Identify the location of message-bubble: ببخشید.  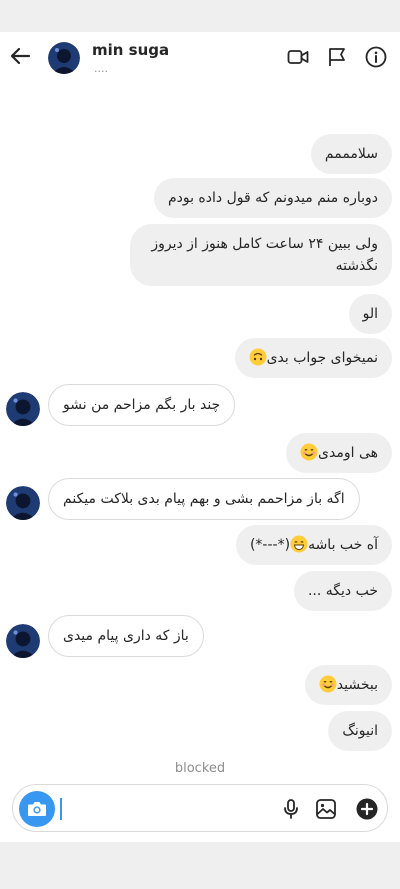
(348, 685).